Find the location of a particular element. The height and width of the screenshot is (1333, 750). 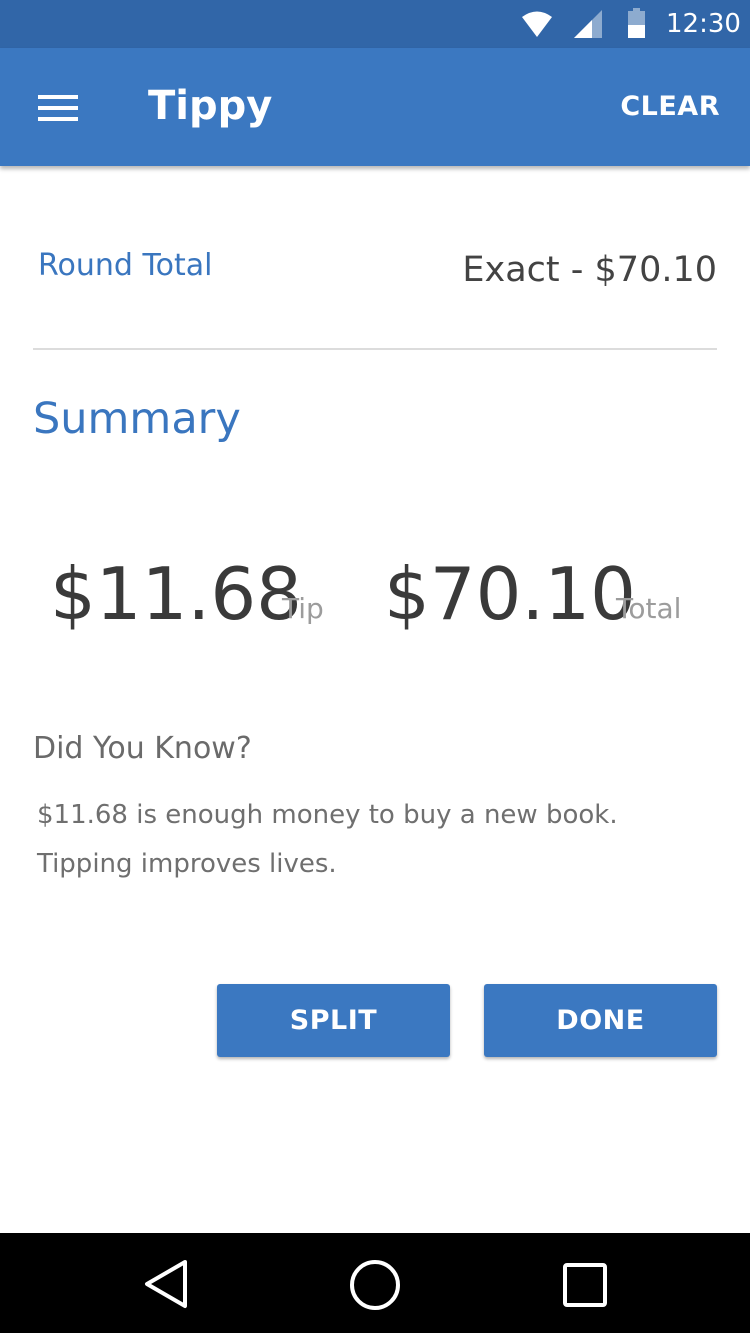

back-icon is located at coordinates (166, 1284).